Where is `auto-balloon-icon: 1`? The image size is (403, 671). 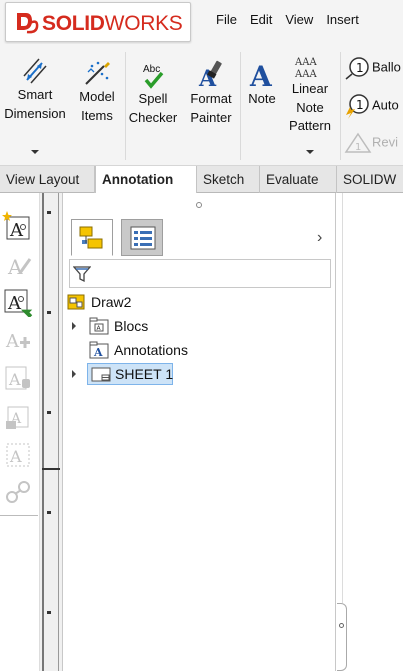
auto-balloon-icon: 1 is located at coordinates (357, 106).